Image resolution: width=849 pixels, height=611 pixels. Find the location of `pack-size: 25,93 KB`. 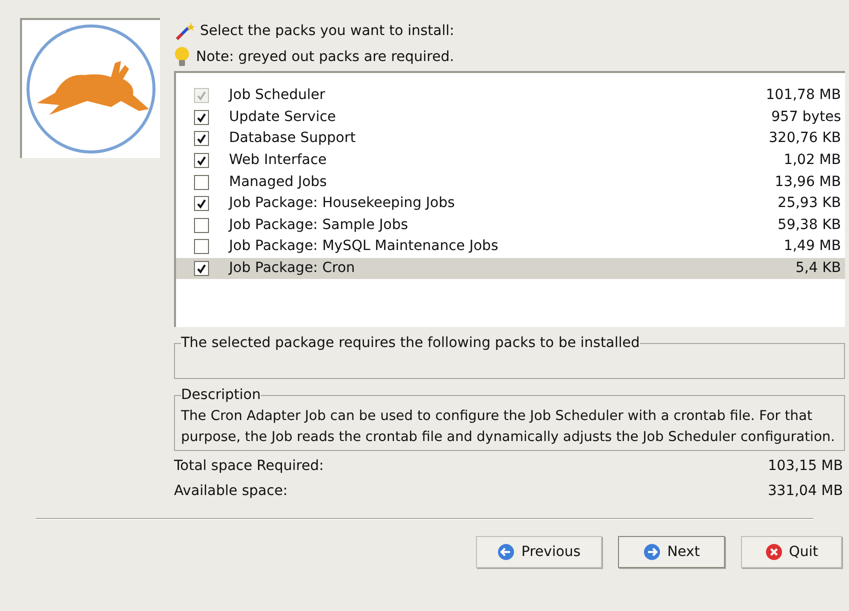

pack-size: 25,93 KB is located at coordinates (809, 204).